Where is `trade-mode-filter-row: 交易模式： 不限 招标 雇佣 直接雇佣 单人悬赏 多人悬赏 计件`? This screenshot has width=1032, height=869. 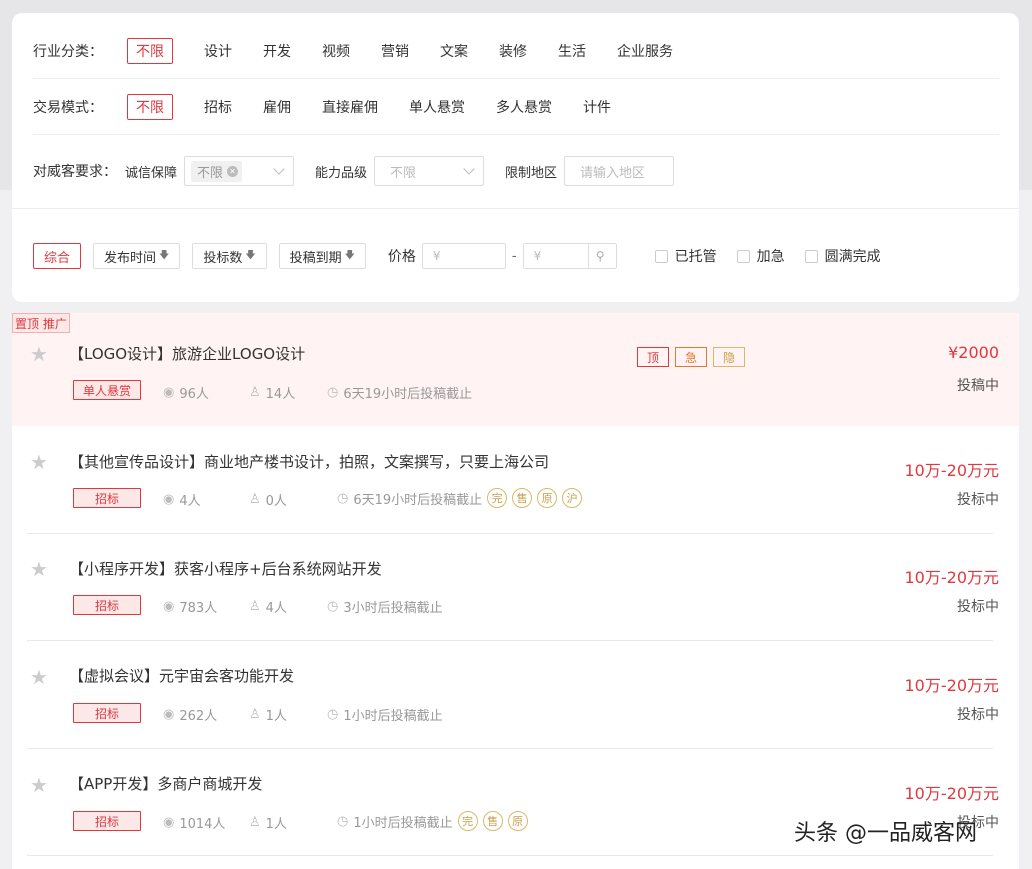 trade-mode-filter-row: 交易模式： 不限 招标 雇佣 直接雇佣 单人悬赏 多人悬赏 计件 is located at coordinates (516, 107).